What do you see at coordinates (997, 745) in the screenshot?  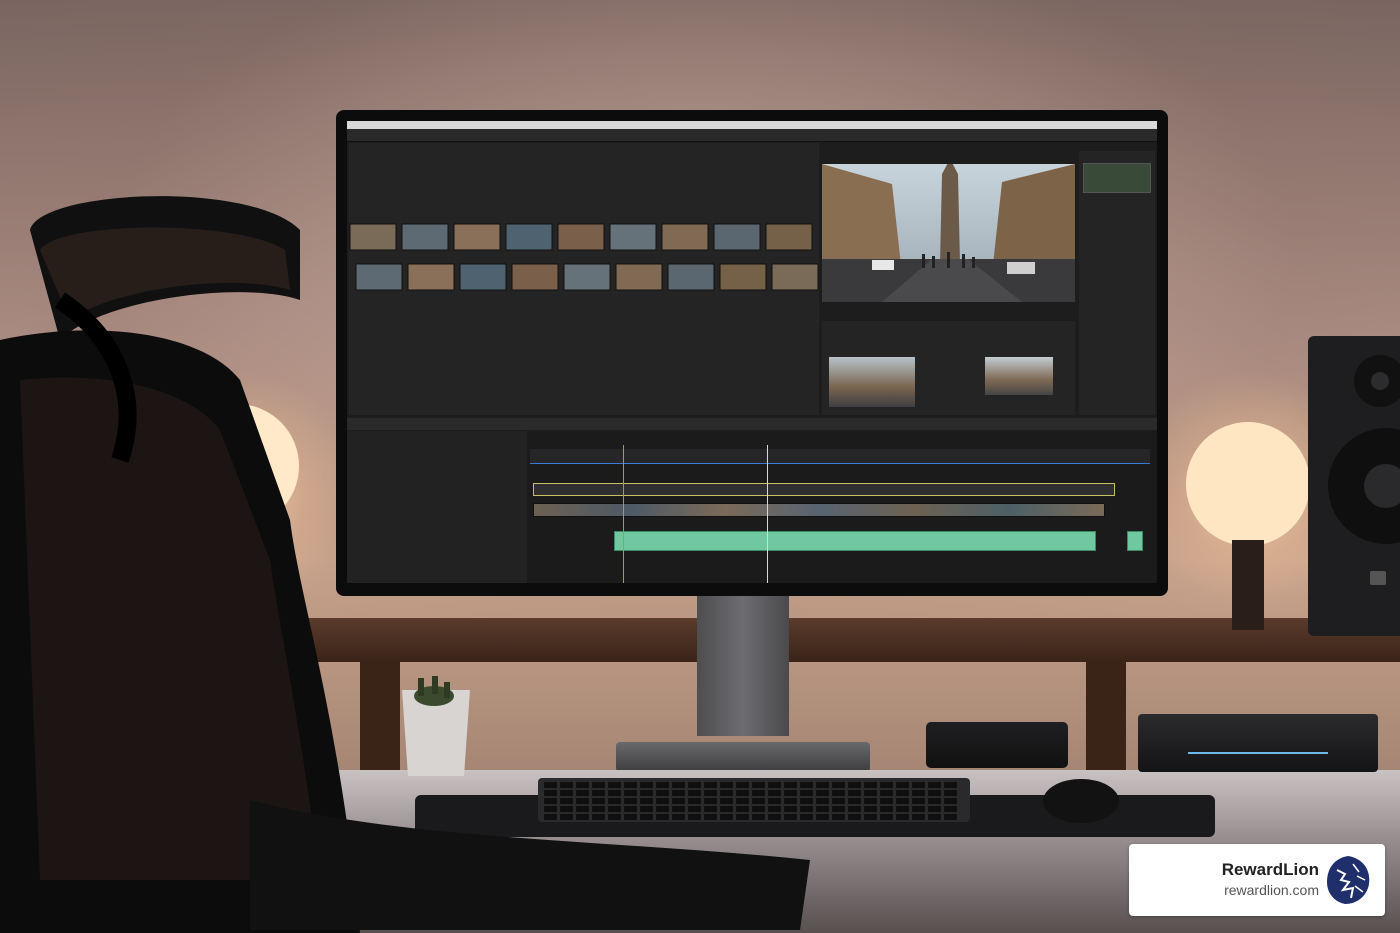 I see `audio-interface` at bounding box center [997, 745].